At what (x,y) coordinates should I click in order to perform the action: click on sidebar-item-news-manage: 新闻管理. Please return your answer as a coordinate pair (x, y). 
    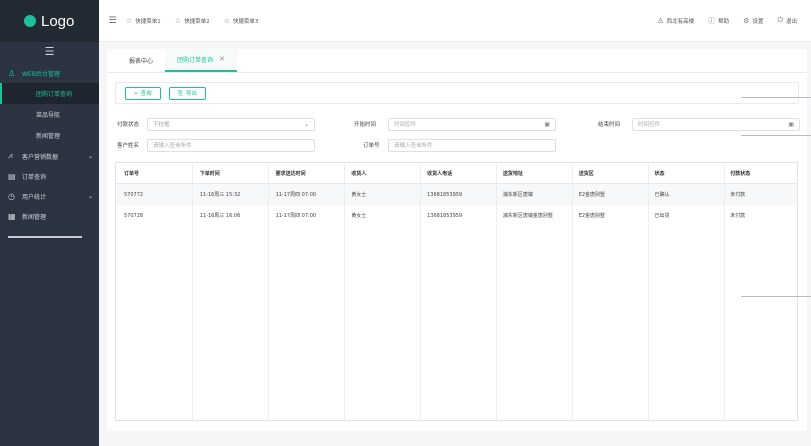
    Looking at the image, I should click on (49, 135).